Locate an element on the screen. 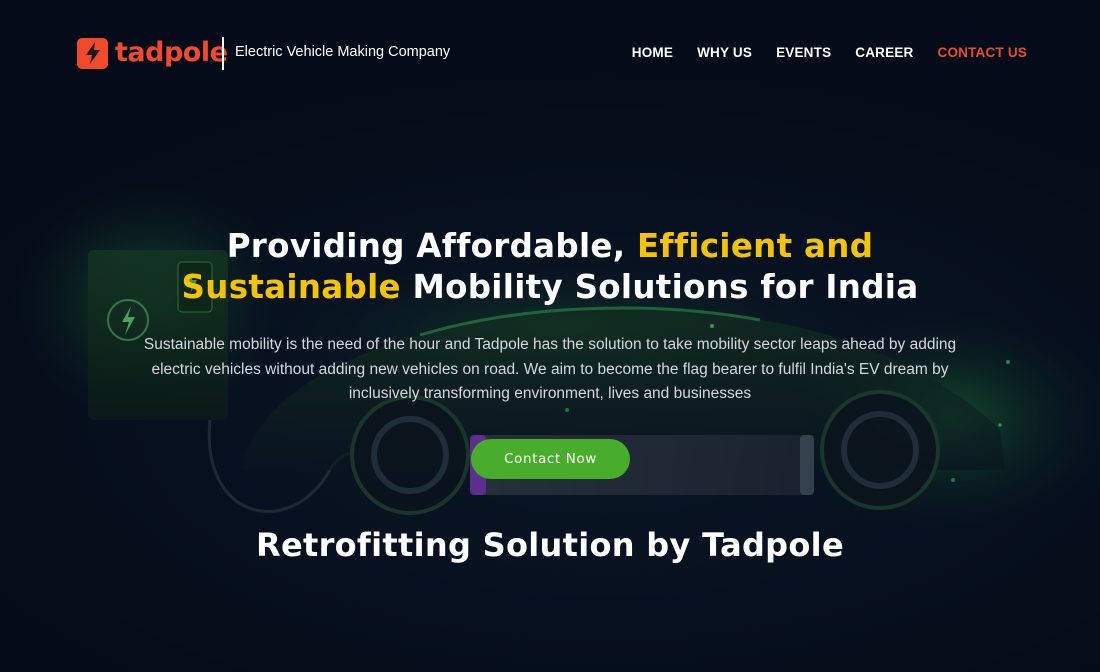 This screenshot has width=1100, height=672. hero-title-part2: Mobility Solutions for India is located at coordinates (659, 287).